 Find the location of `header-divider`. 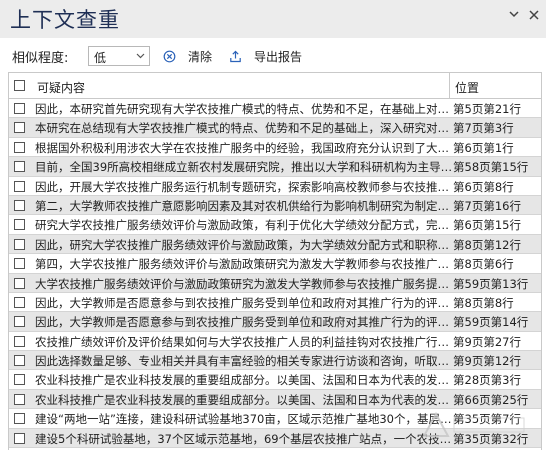

header-divider is located at coordinates (449, 85).